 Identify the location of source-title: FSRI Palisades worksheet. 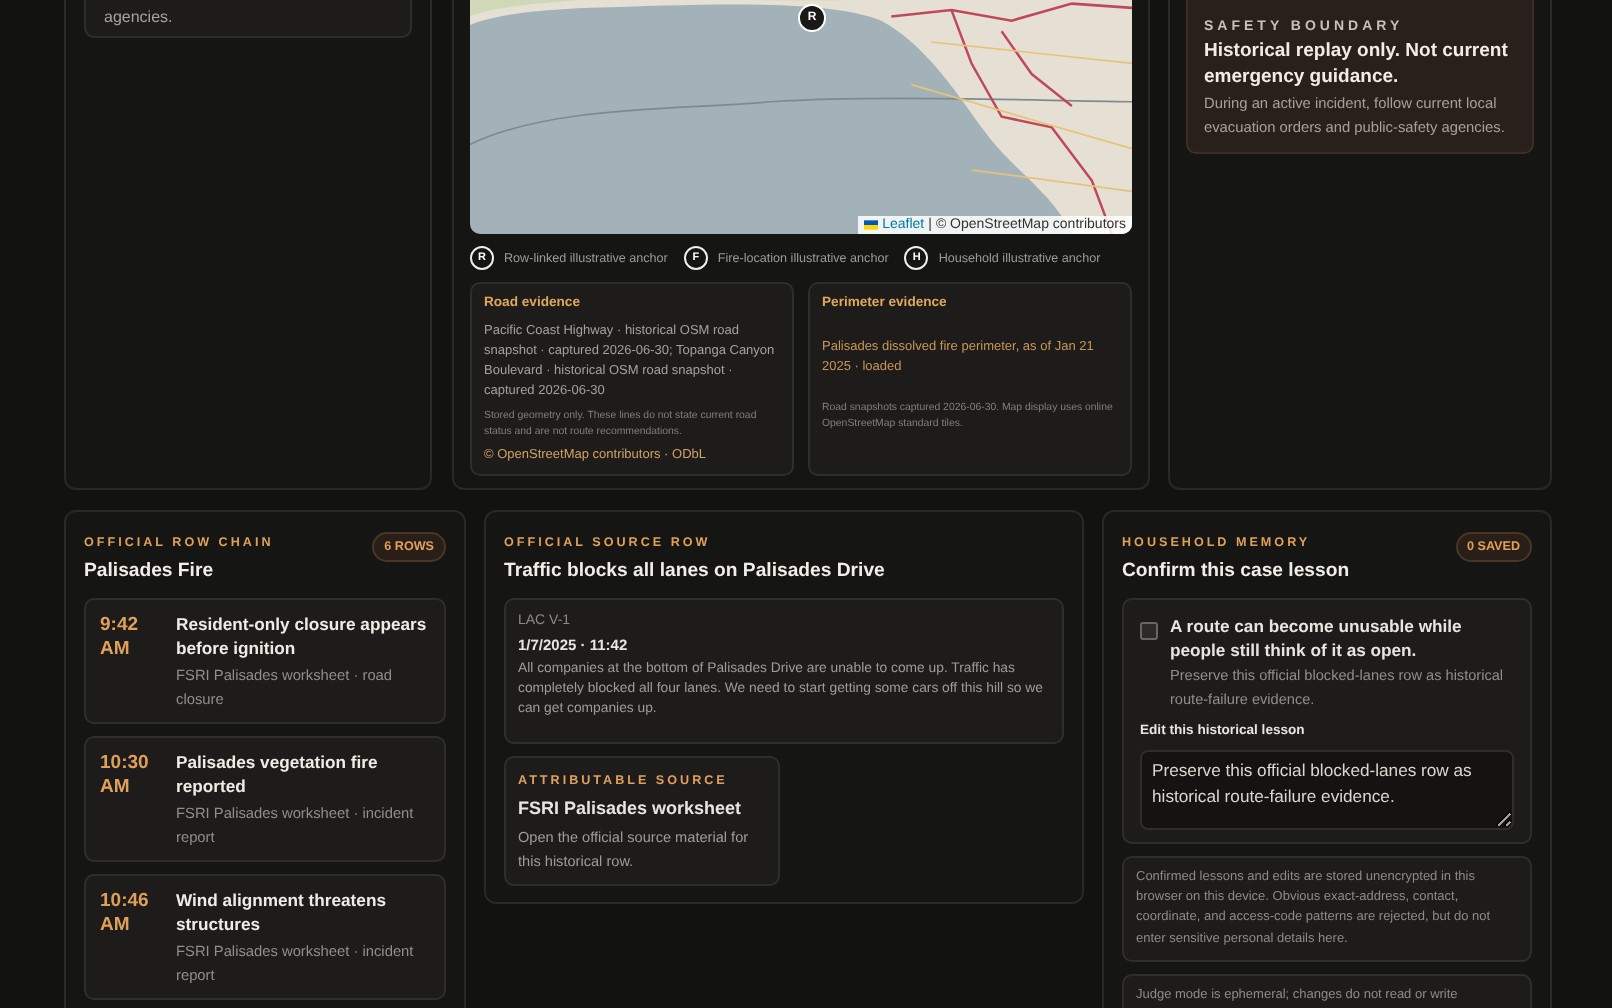
(631, 808).